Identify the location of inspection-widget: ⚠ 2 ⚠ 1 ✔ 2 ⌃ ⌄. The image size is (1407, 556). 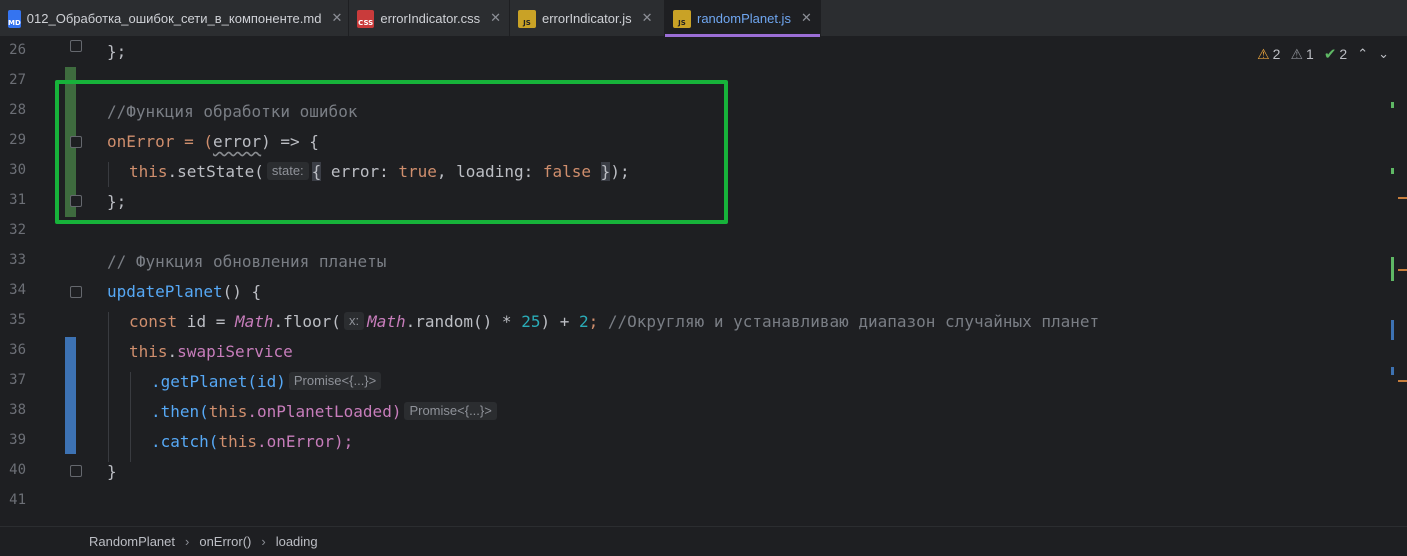
(1323, 54).